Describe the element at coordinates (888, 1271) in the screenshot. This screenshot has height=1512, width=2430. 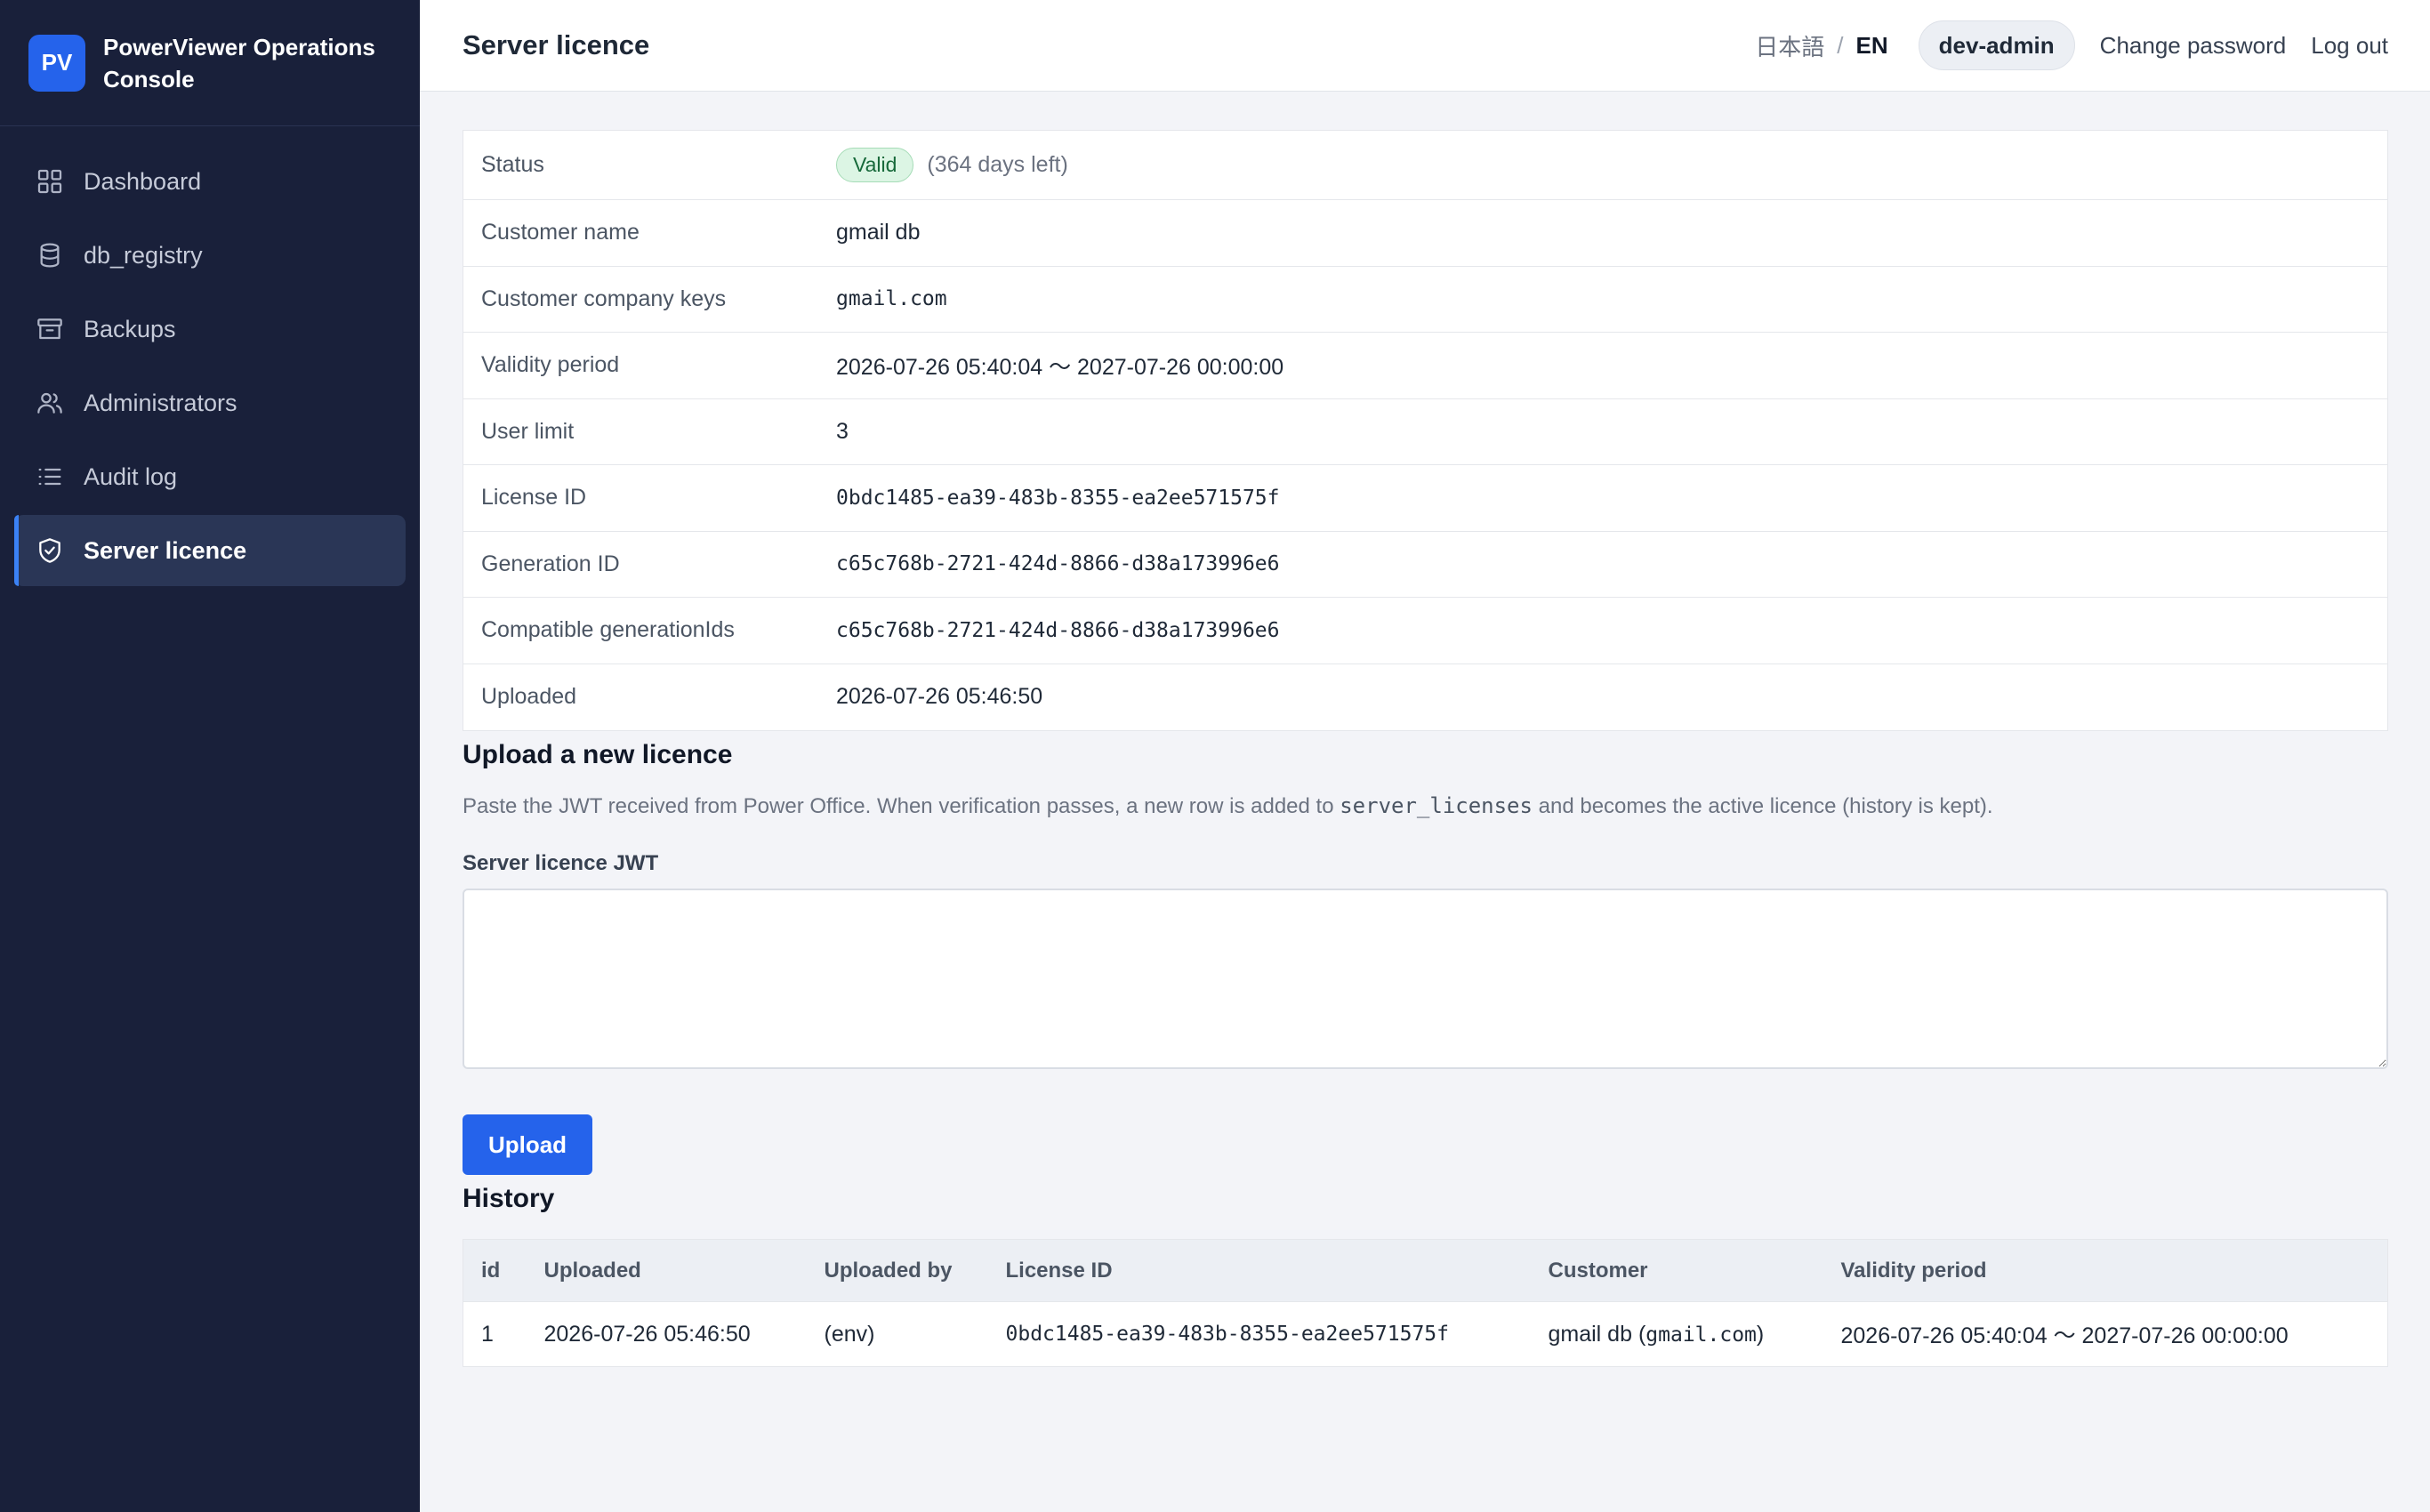
I see `col-uploaded-by: Uploaded by` at that location.